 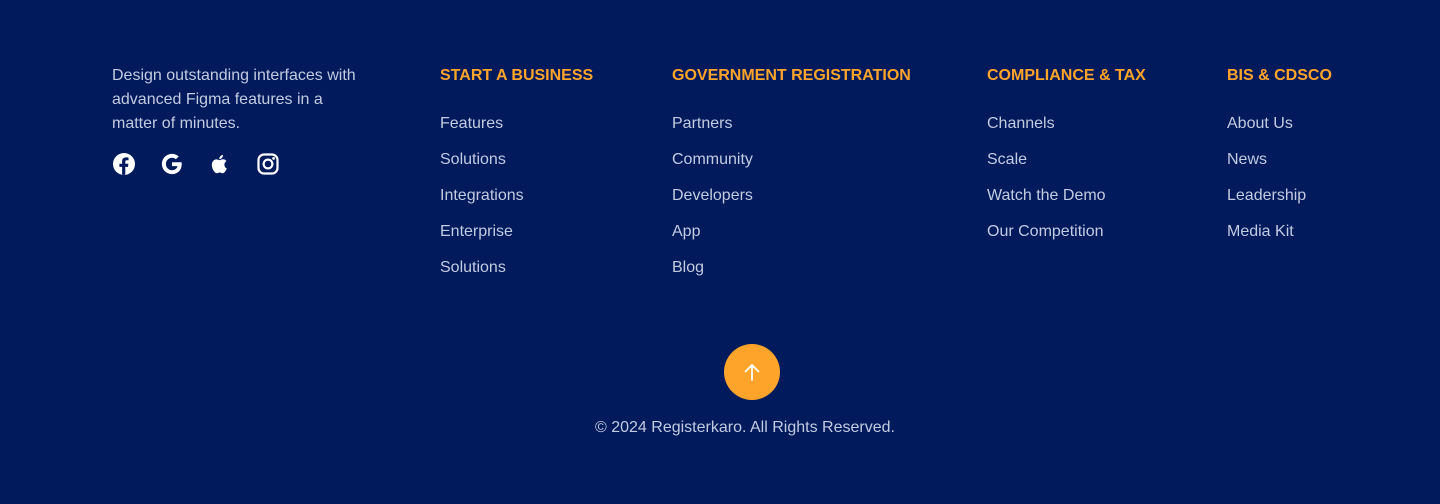 What do you see at coordinates (1279, 196) in the screenshot?
I see `footer-link-leadership: Leadership` at bounding box center [1279, 196].